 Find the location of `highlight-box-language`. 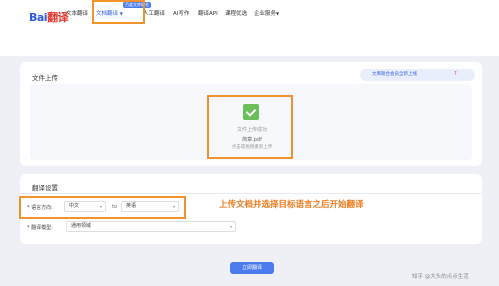

highlight-box-language is located at coordinates (102, 207).